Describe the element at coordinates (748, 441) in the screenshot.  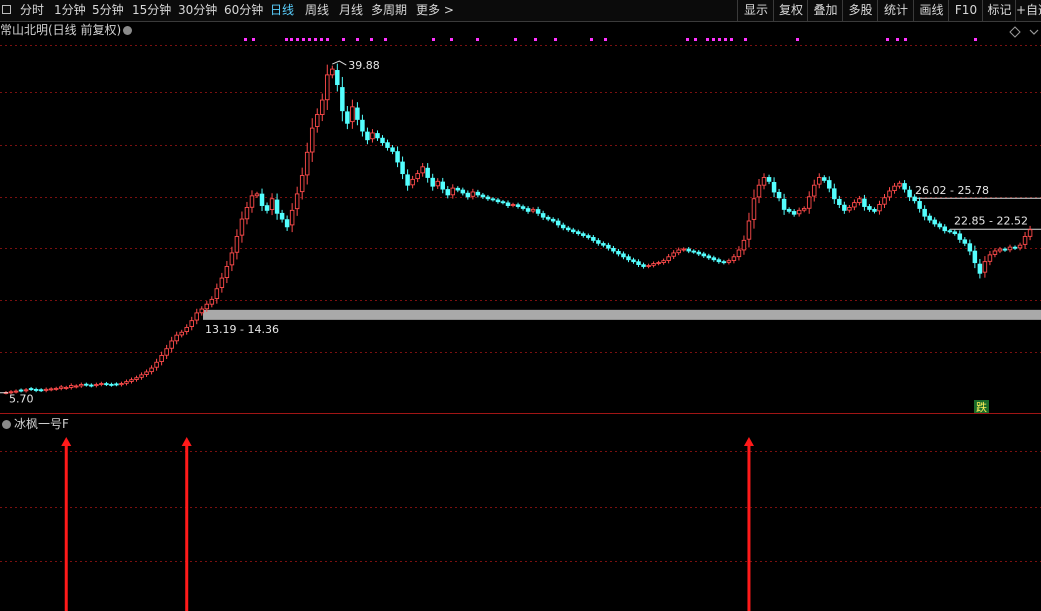
I see `buy-arrow-head` at that location.